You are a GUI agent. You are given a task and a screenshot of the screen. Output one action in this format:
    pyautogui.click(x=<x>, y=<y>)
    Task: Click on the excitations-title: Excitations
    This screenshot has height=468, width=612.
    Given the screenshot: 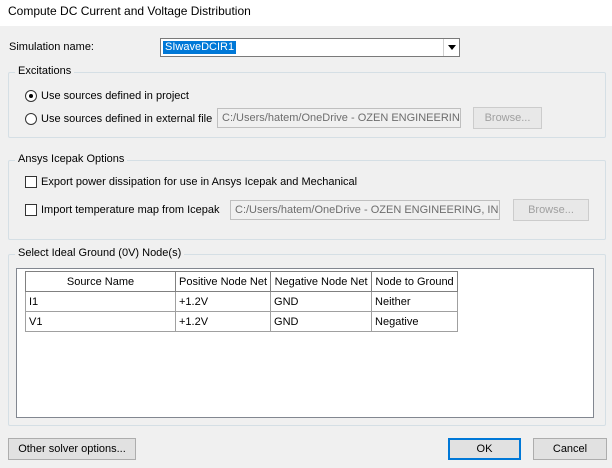 What is the action you would take?
    pyautogui.click(x=45, y=71)
    